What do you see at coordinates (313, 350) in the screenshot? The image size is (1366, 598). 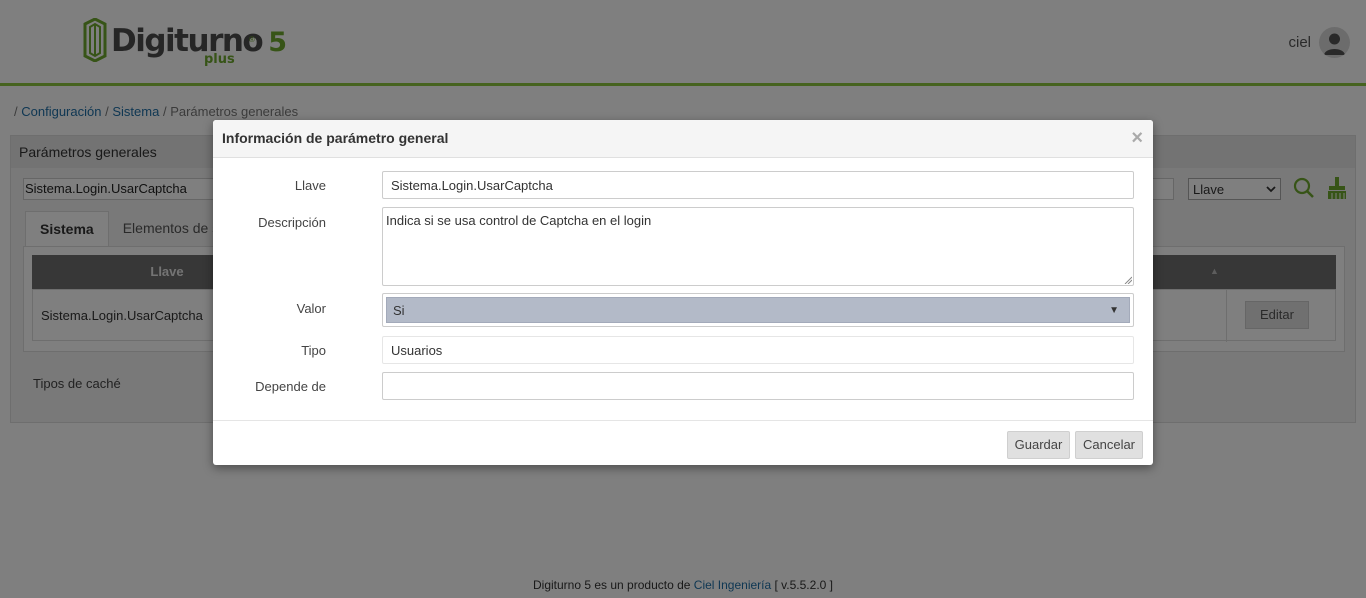 I see `tipo-label: Tipo` at bounding box center [313, 350].